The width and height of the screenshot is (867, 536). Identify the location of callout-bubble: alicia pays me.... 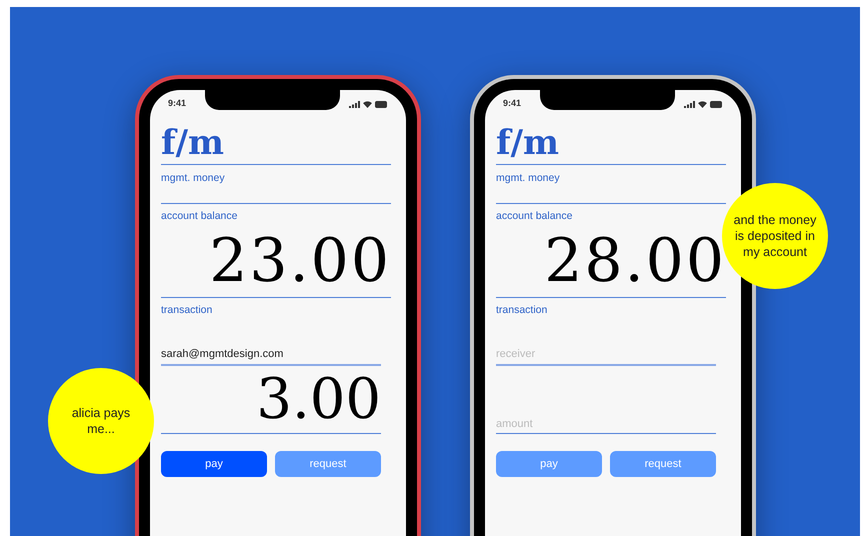
(101, 421).